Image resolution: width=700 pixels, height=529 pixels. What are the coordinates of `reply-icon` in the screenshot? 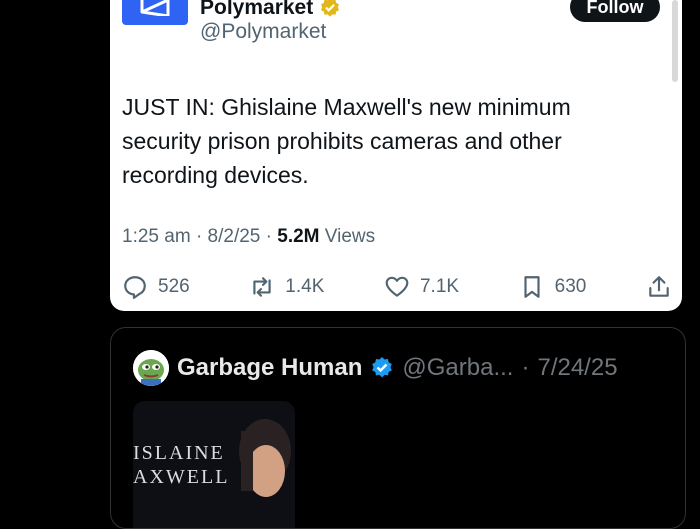 It's located at (135, 287).